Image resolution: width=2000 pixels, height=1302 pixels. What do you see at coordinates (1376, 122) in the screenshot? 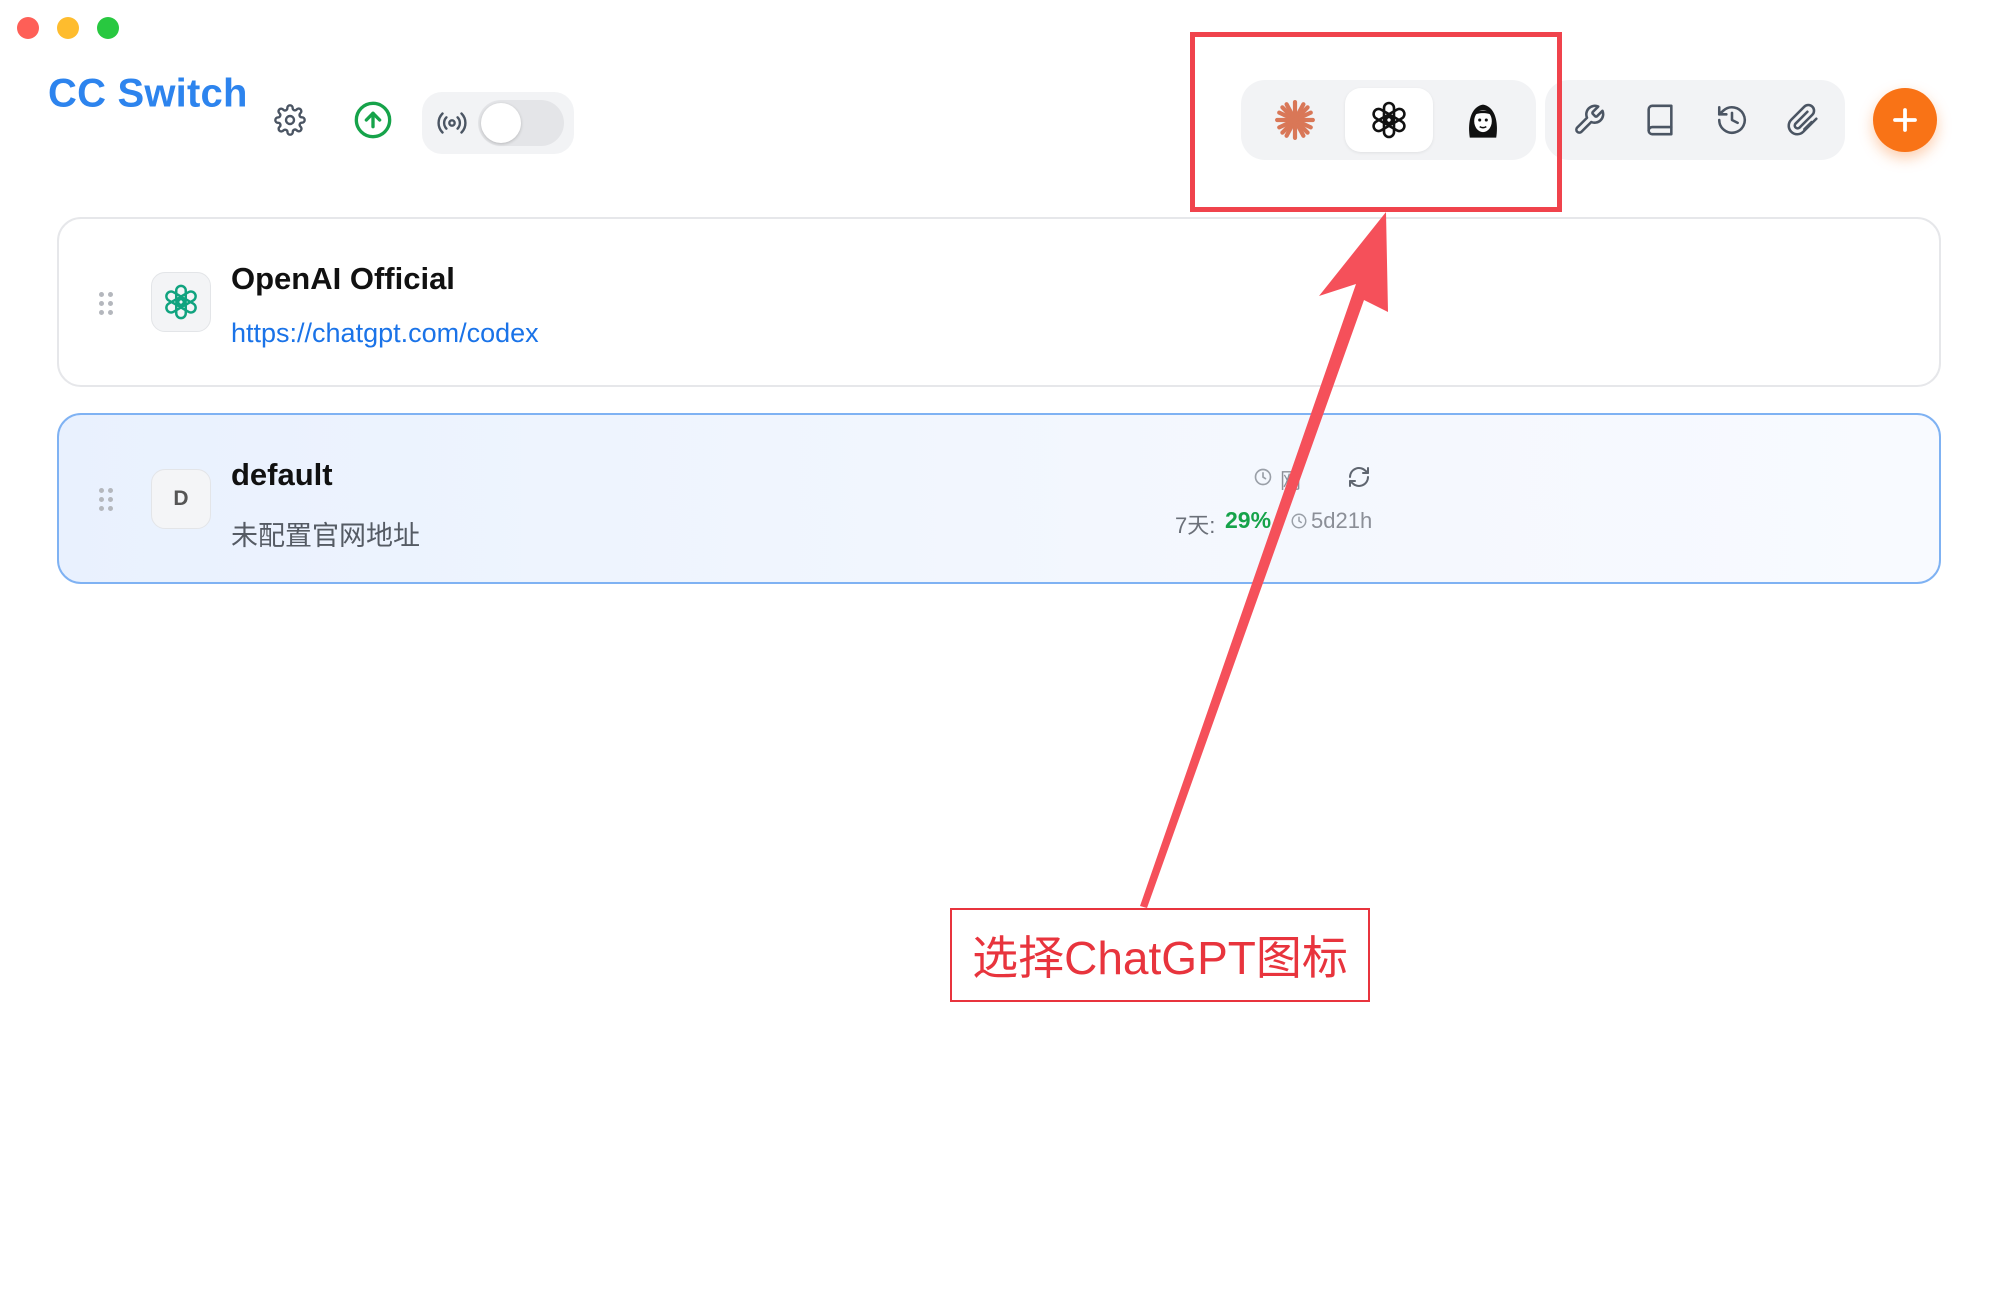
I see `annotation-highlight-box` at bounding box center [1376, 122].